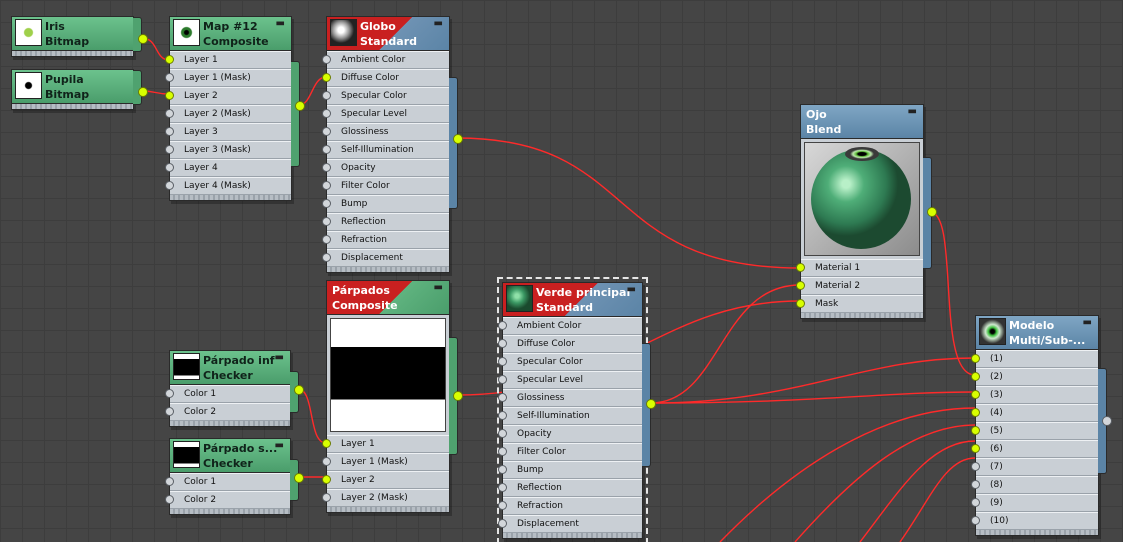 Image resolution: width=1123 pixels, height=542 pixels. Describe the element at coordinates (1034, 503) in the screenshot. I see `modelo-slot: (9)` at that location.